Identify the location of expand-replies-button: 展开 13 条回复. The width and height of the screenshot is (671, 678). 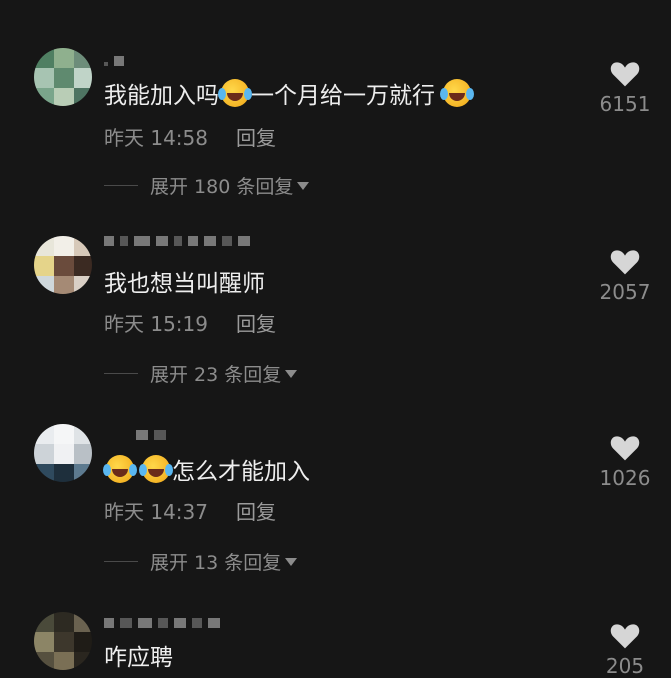
(201, 561).